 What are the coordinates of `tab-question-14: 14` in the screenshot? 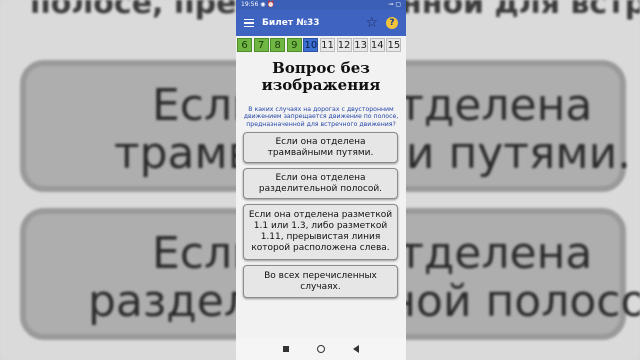 It's located at (377, 45).